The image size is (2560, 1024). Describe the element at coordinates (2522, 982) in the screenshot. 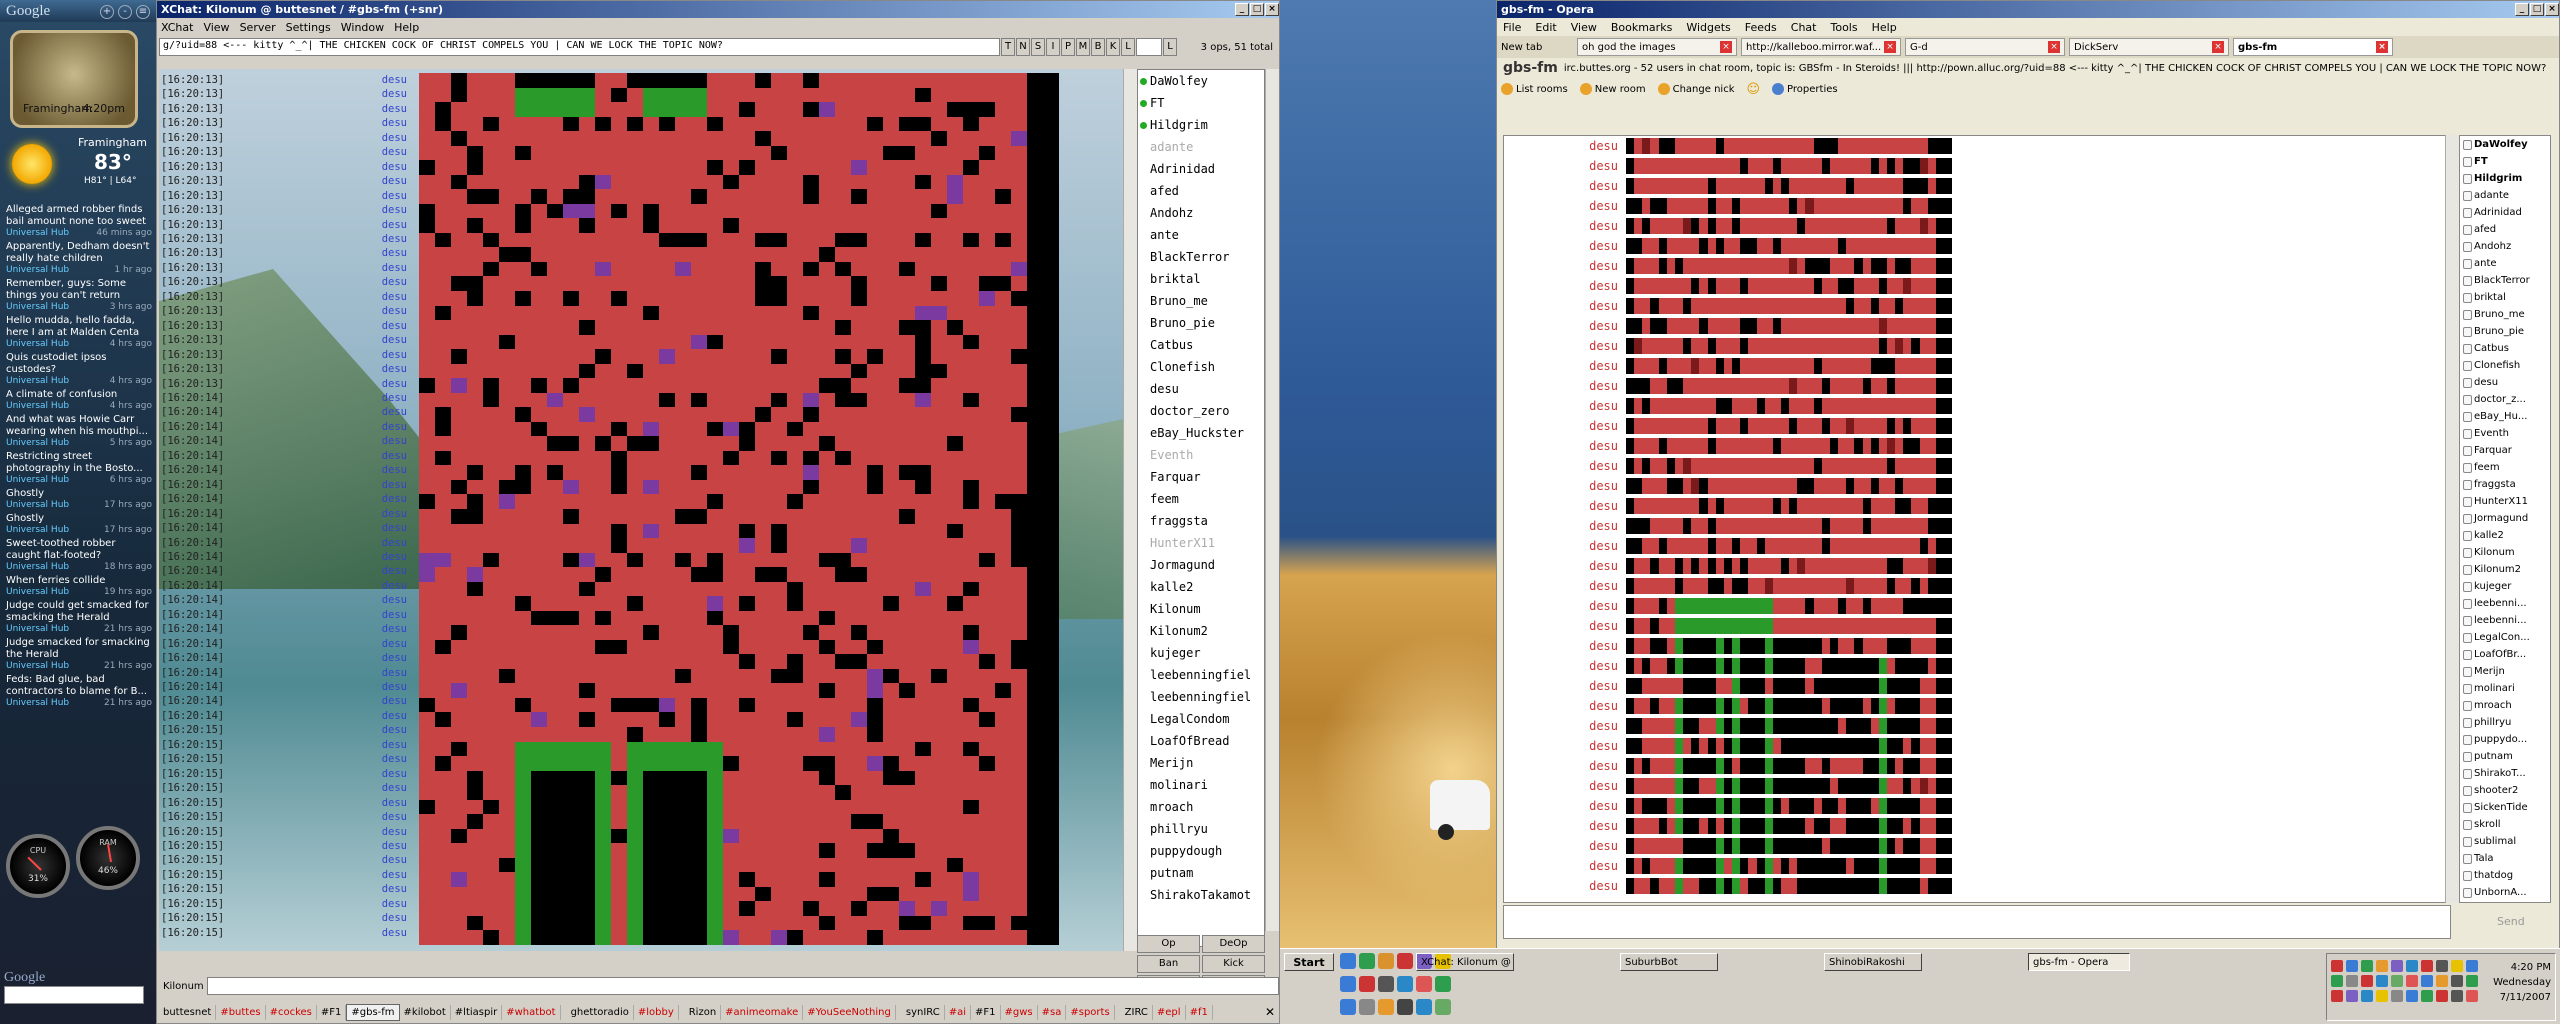

I see `tray-clock: 4:20 PM Wednesday 7/11/2007` at that location.